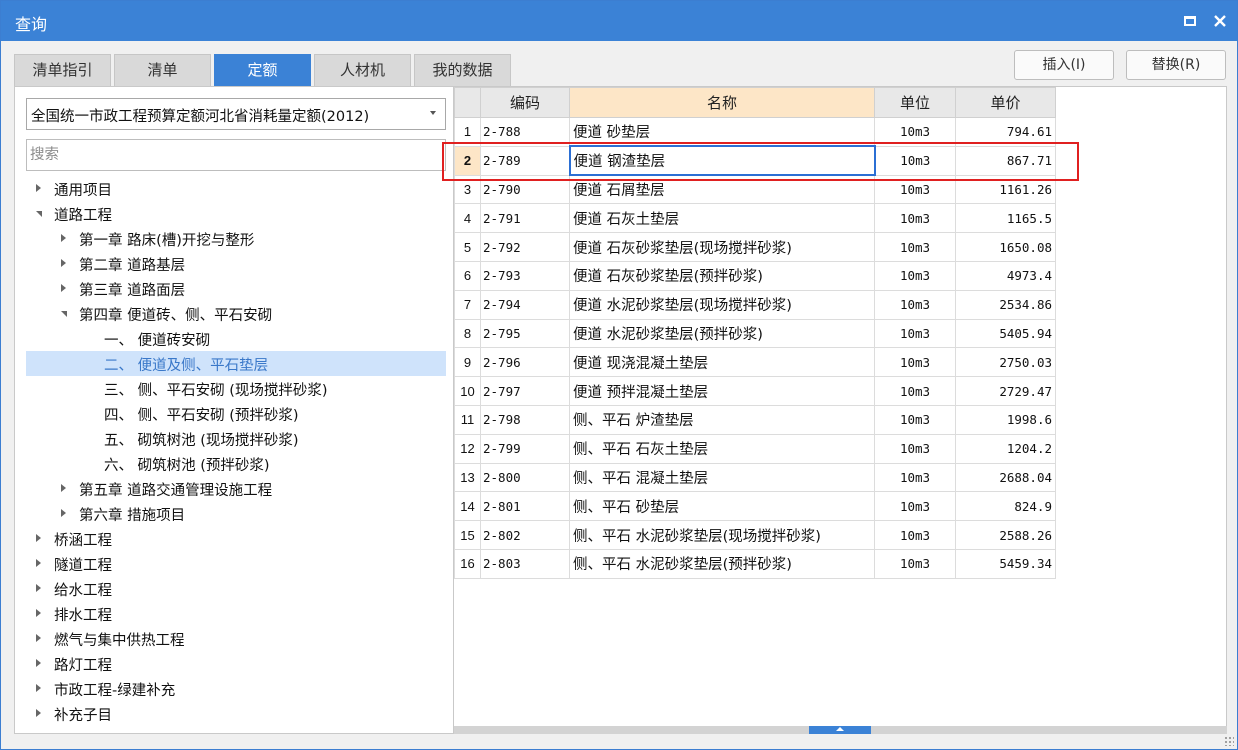 The width and height of the screenshot is (1238, 750). What do you see at coordinates (467, 506) in the screenshot?
I see `row-number-cell: 14` at bounding box center [467, 506].